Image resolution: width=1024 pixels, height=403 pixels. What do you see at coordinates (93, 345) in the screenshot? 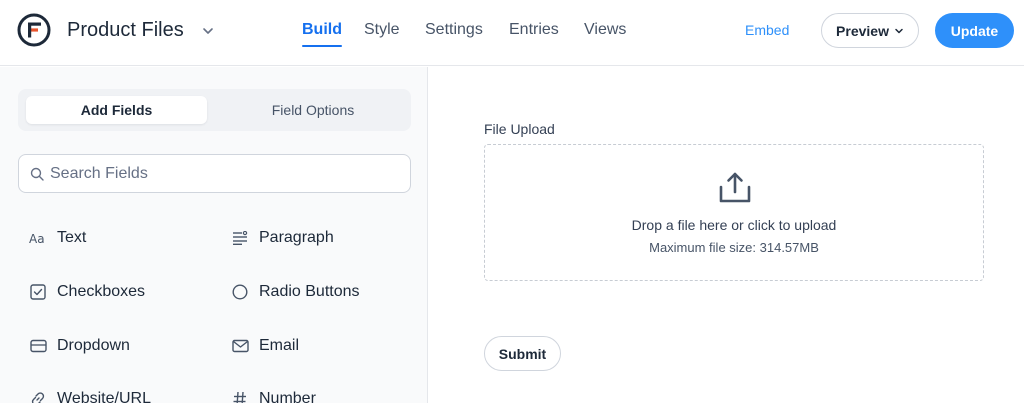
I see `field-item-label: Dropdown` at bounding box center [93, 345].